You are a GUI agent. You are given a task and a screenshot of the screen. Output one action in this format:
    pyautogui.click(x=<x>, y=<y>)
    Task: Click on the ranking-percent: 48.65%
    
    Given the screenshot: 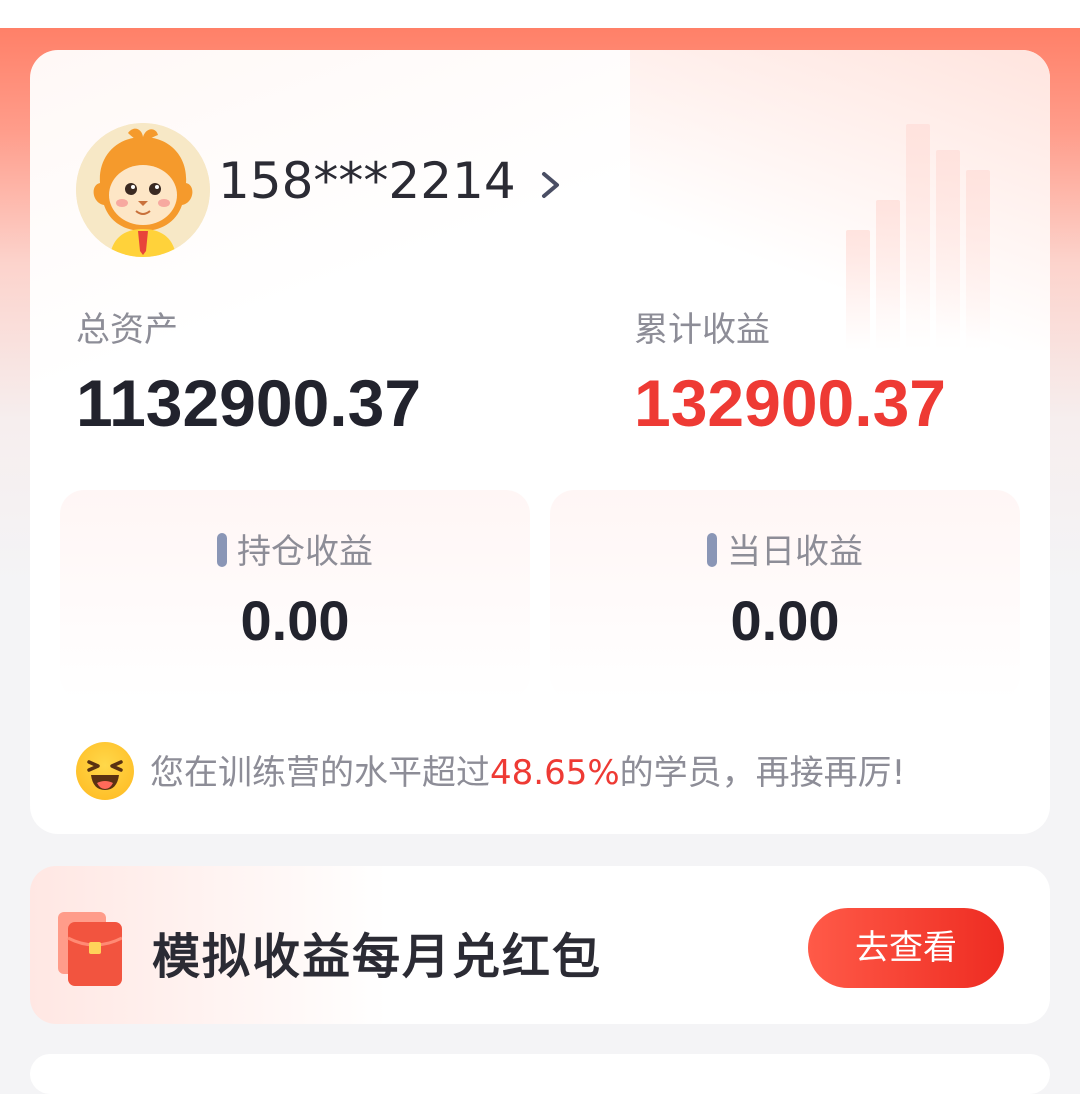 What is the action you would take?
    pyautogui.click(x=555, y=773)
    